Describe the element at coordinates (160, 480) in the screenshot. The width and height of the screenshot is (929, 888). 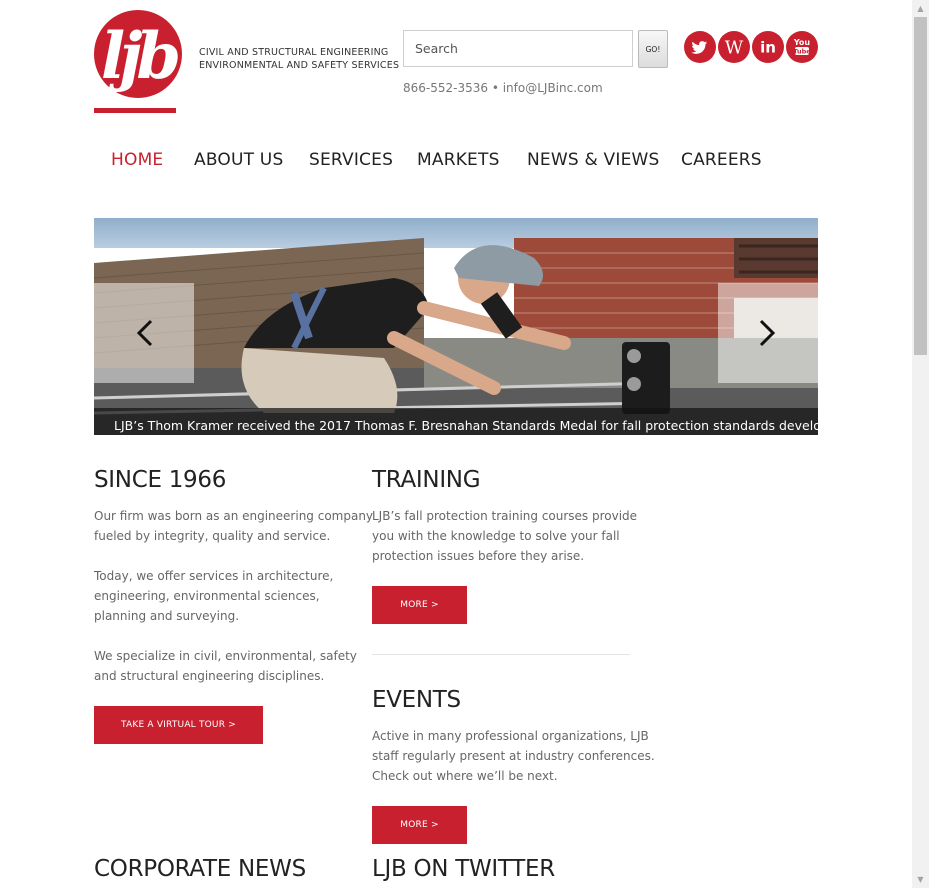
I see `since-title: SINCE 1966` at that location.